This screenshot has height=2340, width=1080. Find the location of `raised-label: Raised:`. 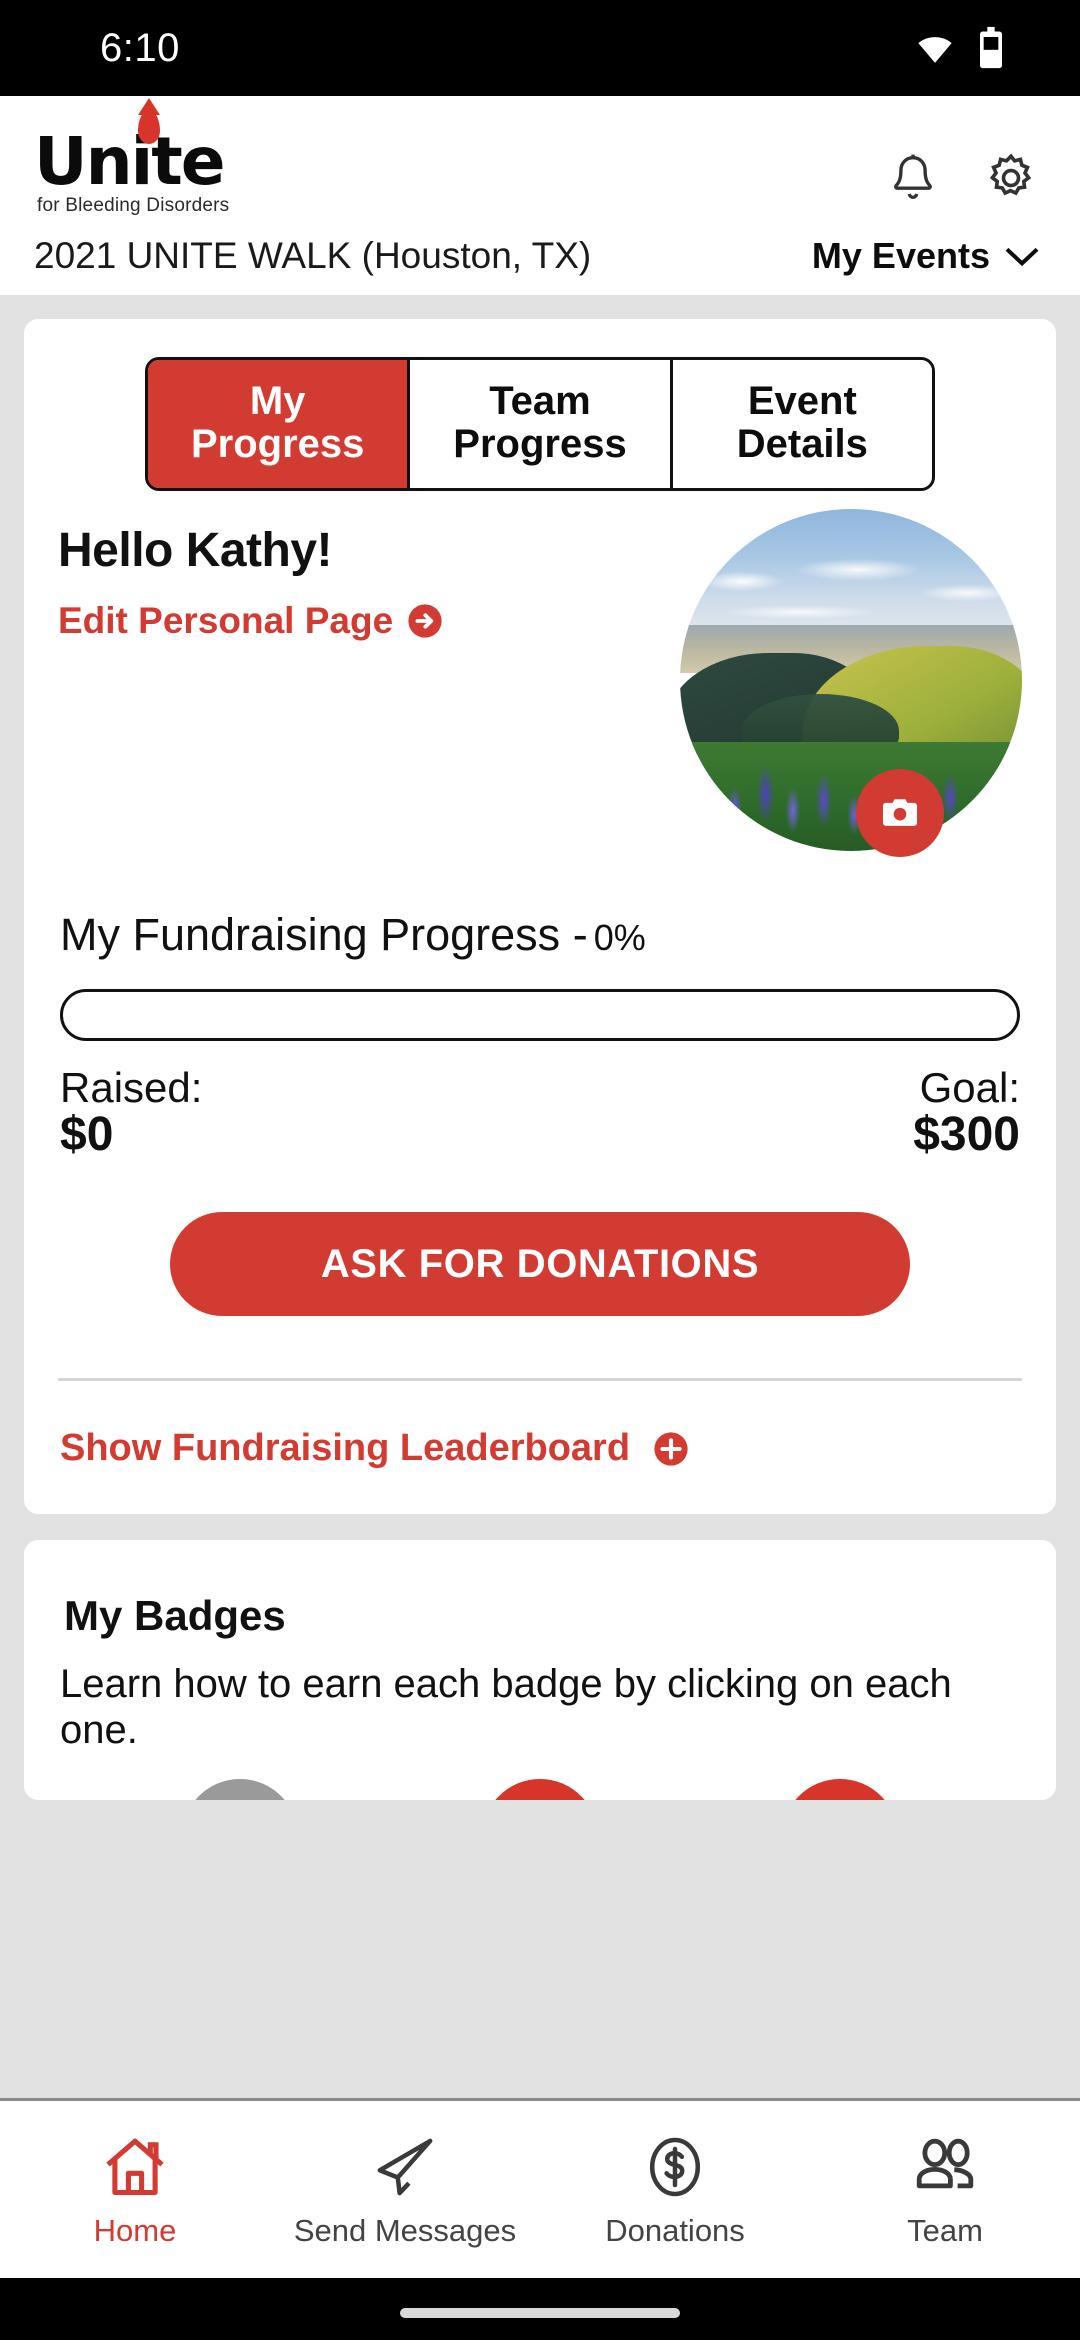

raised-label: Raised: is located at coordinates (131, 1087).